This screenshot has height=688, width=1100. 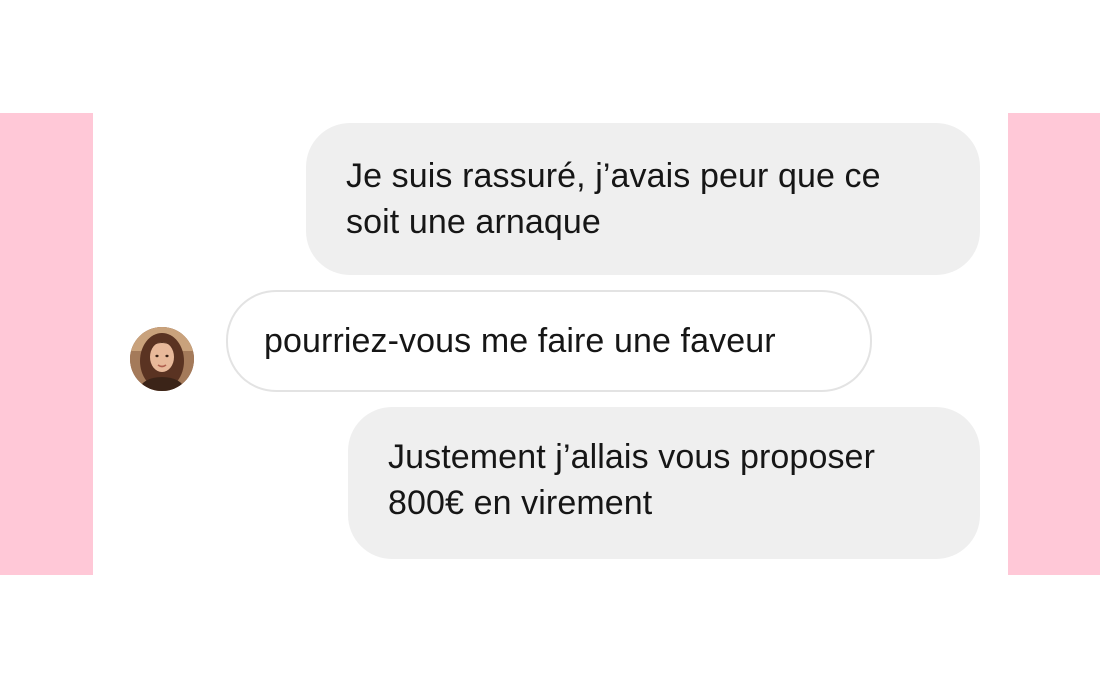 What do you see at coordinates (613, 176) in the screenshot?
I see `message-text-line: Je suis rassuré, j’avais peur que ce` at bounding box center [613, 176].